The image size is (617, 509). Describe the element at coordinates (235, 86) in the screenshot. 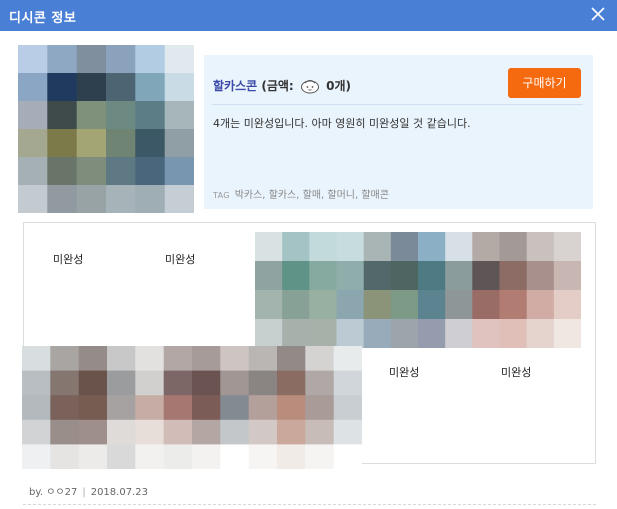

I see `con-name: 할카스콘` at that location.